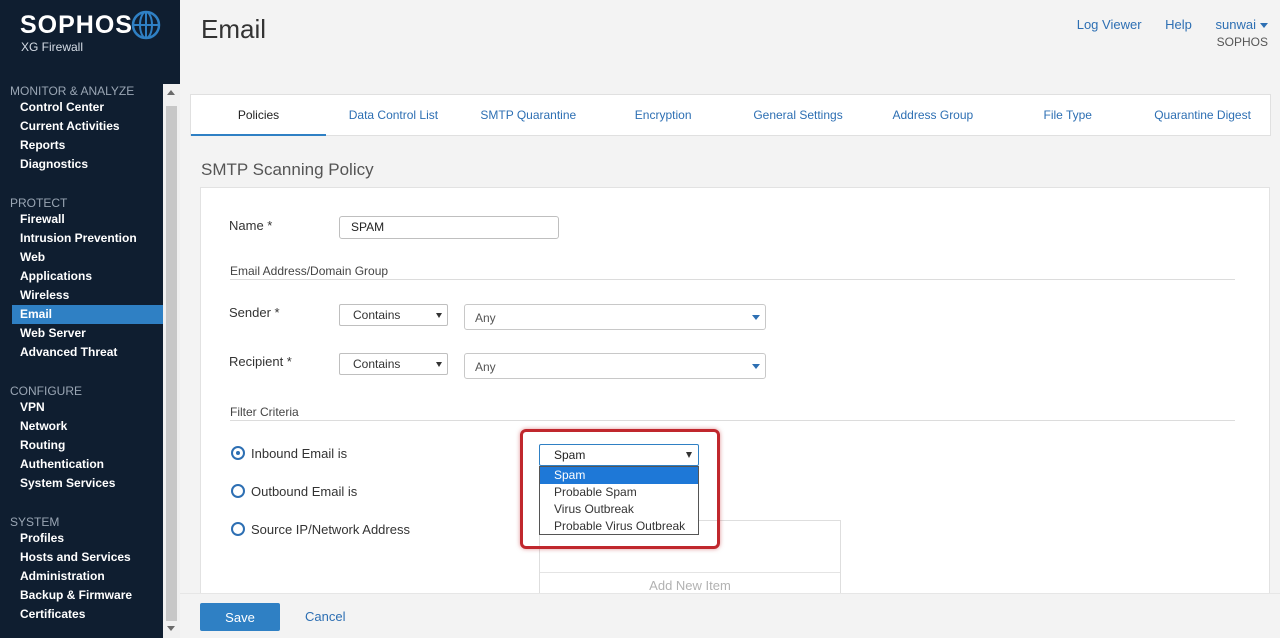 The width and height of the screenshot is (1280, 638). Describe the element at coordinates (619, 492) in the screenshot. I see `option-probable-spam: Probable Spam` at that location.